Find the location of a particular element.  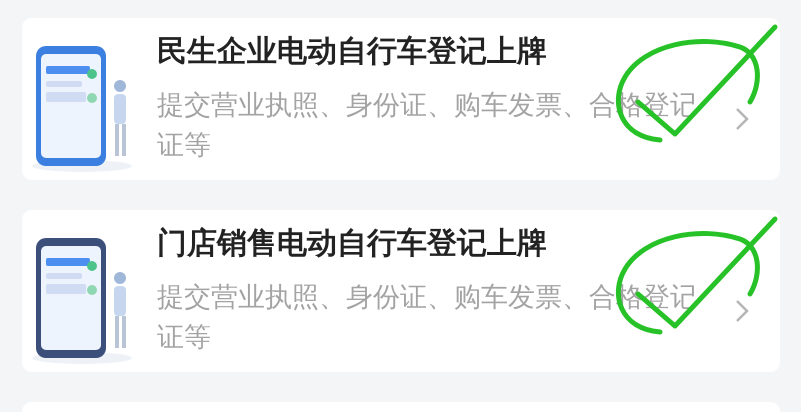

card-title: 门店销售电动自行车登记上牌 is located at coordinates (352, 244).